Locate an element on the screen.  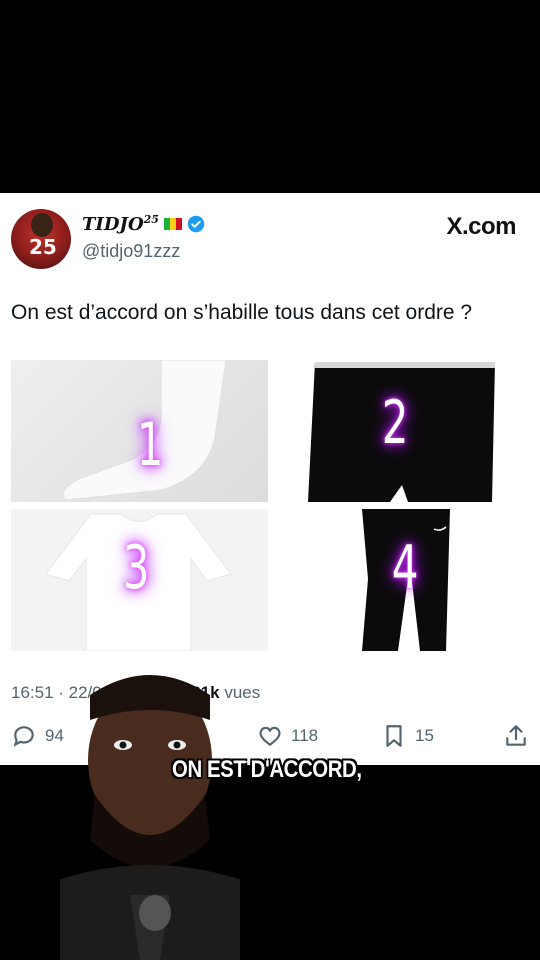
reply-icon is located at coordinates (23, 736).